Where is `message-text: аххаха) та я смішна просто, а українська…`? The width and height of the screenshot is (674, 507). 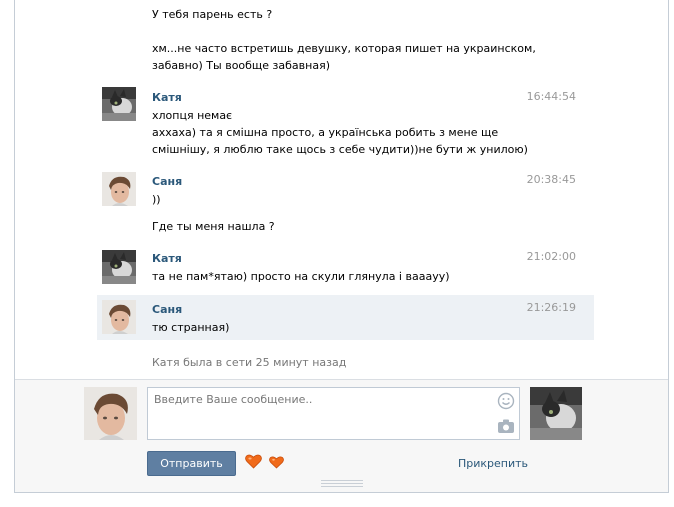 message-text: аххаха) та я смішна просто, а українська… is located at coordinates (325, 132).